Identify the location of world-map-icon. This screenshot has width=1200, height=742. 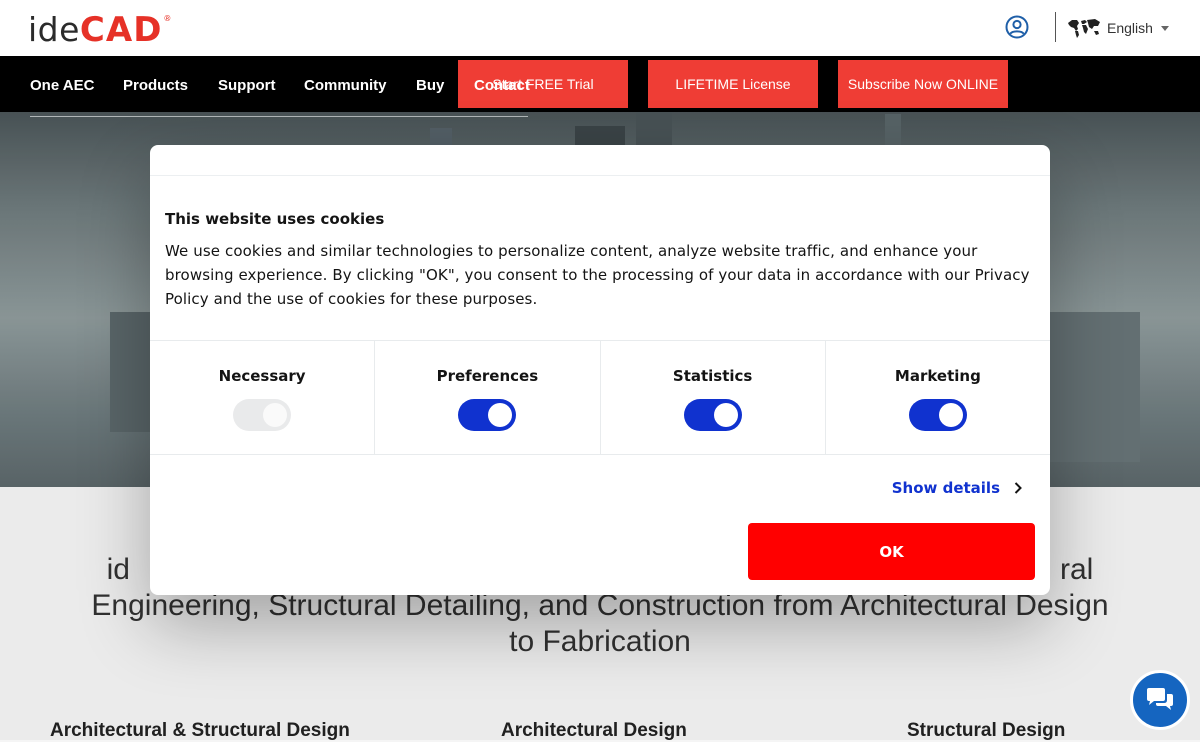
(1084, 28).